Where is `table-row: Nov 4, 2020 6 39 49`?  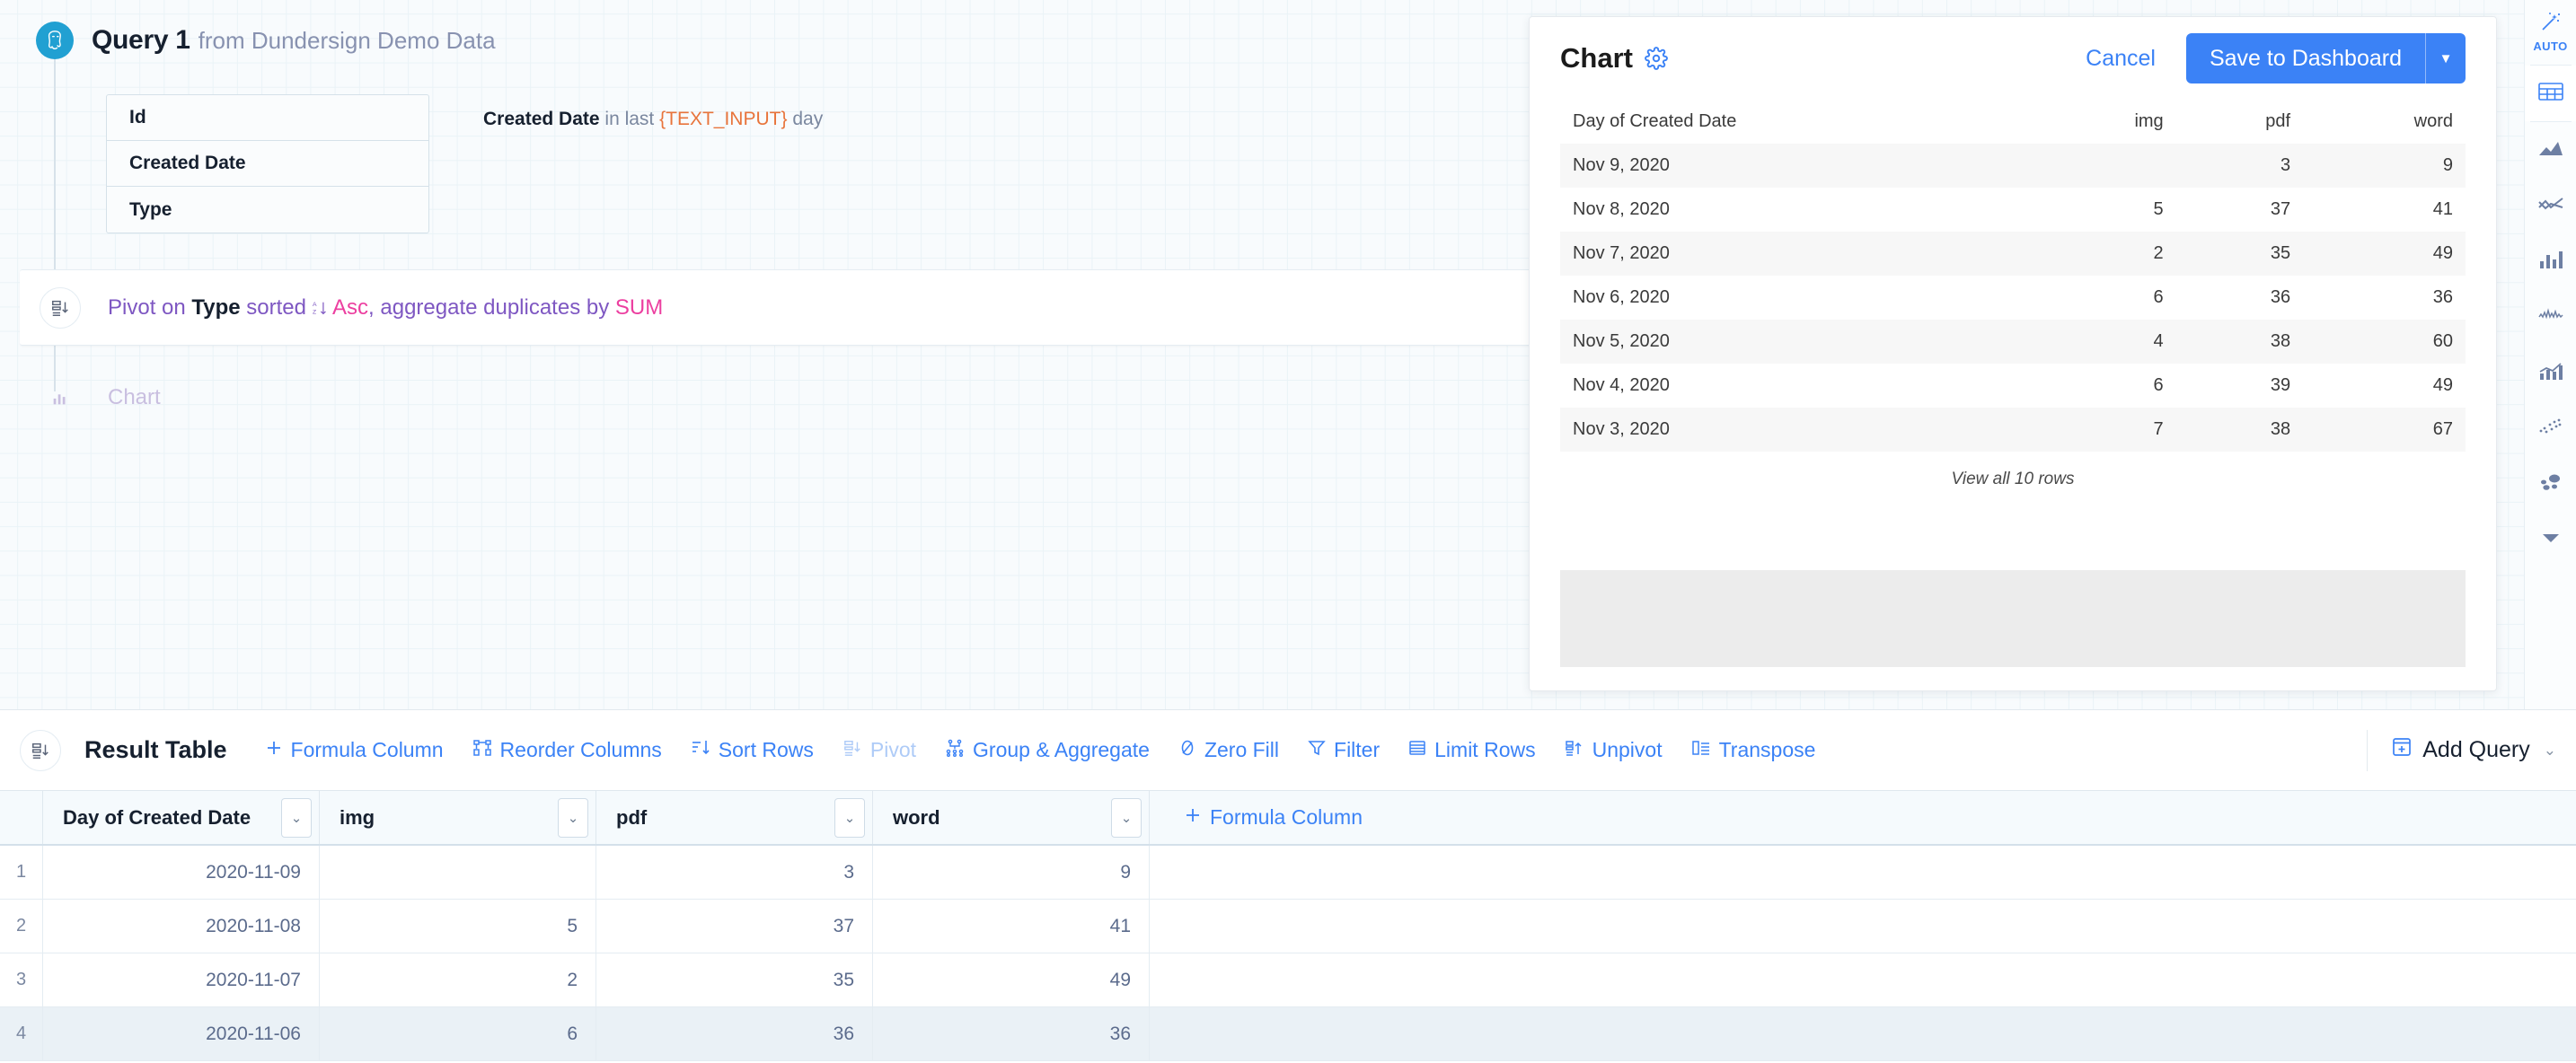 table-row: Nov 4, 2020 6 39 49 is located at coordinates (2013, 386).